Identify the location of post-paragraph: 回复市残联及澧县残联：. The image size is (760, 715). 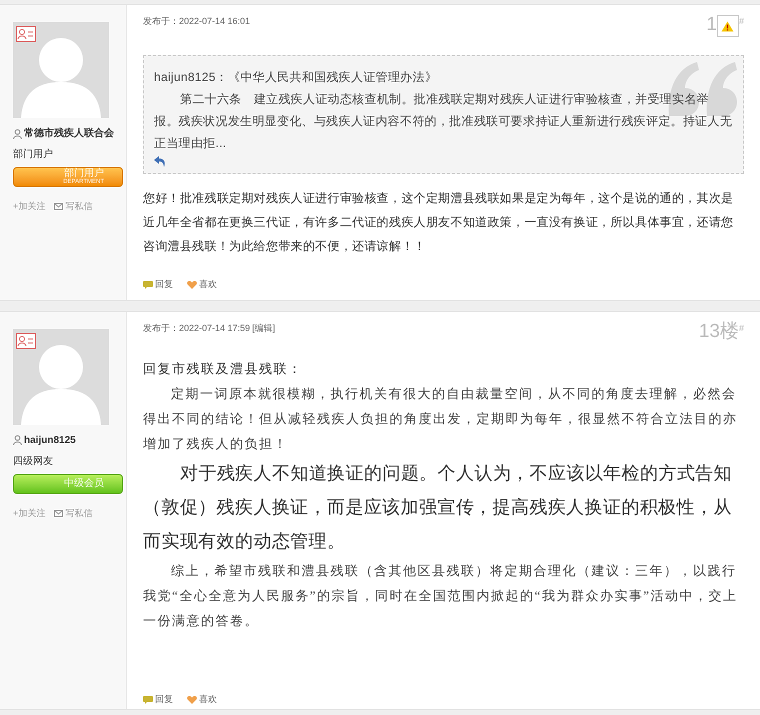
(223, 369).